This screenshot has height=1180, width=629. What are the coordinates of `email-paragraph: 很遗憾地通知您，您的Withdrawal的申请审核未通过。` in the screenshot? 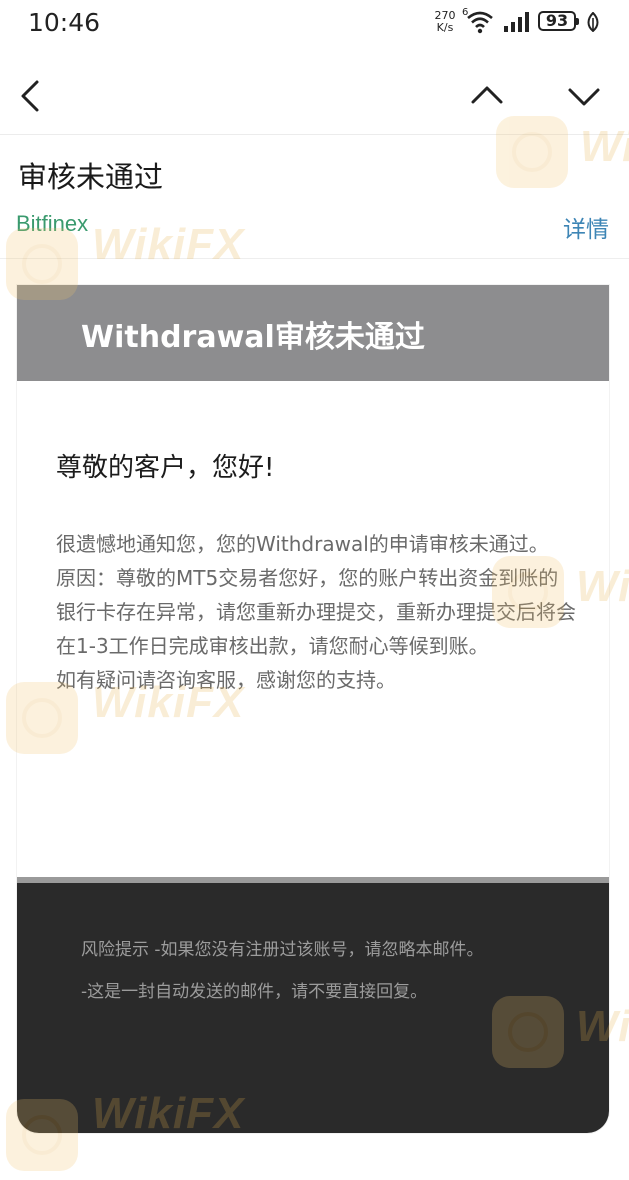 It's located at (302, 544).